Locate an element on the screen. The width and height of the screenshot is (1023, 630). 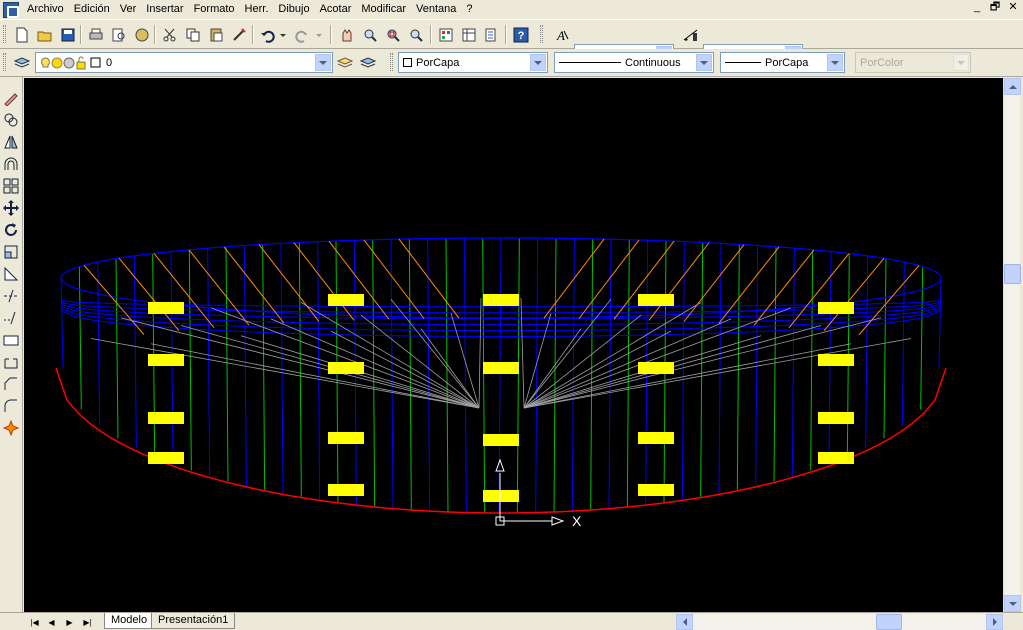
redo-dropdown-icon is located at coordinates (319, 34).